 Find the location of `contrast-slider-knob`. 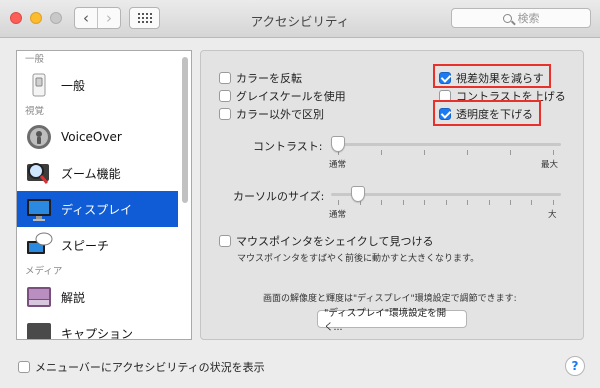

contrast-slider-knob is located at coordinates (338, 144).